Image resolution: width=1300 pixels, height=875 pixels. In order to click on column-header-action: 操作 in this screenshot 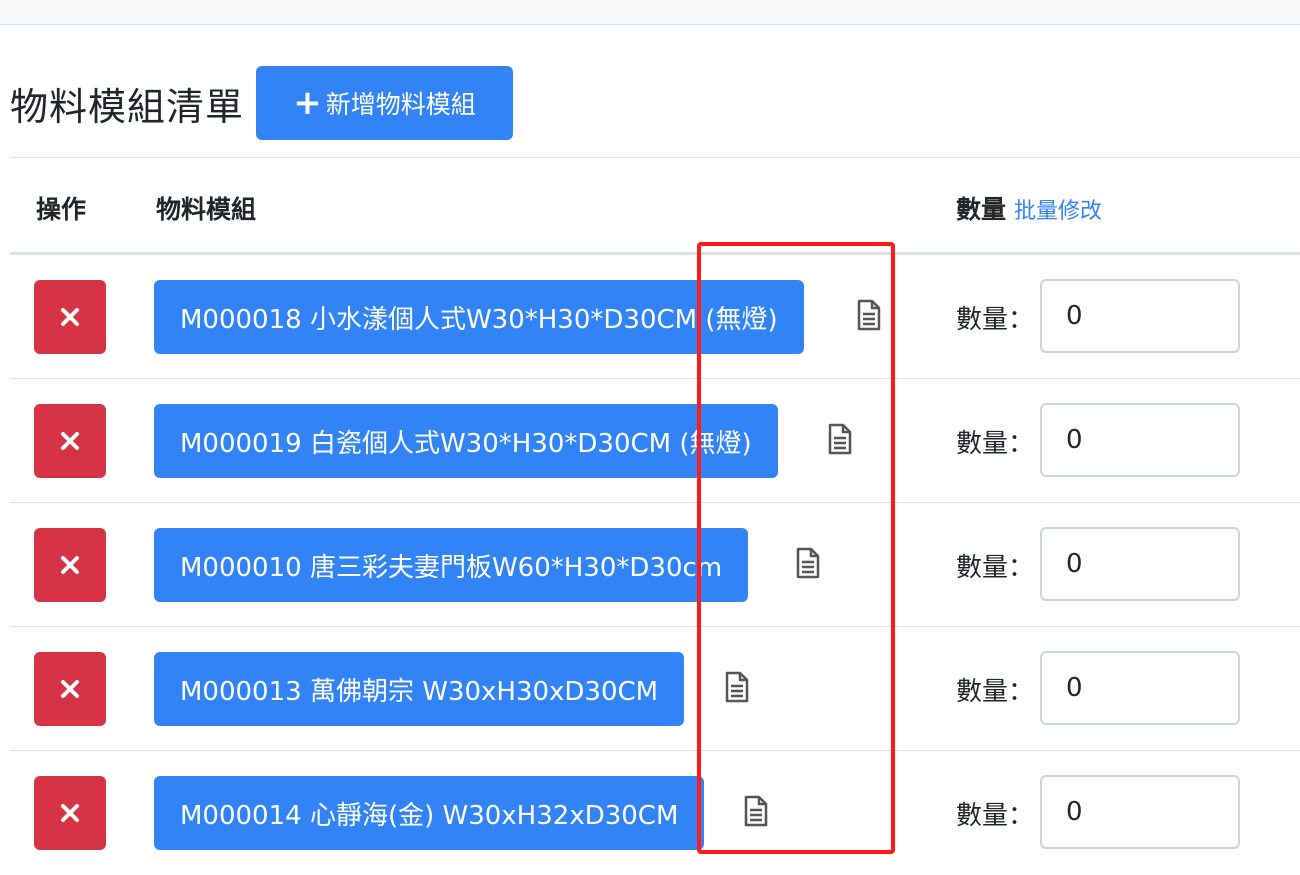, I will do `click(61, 209)`.